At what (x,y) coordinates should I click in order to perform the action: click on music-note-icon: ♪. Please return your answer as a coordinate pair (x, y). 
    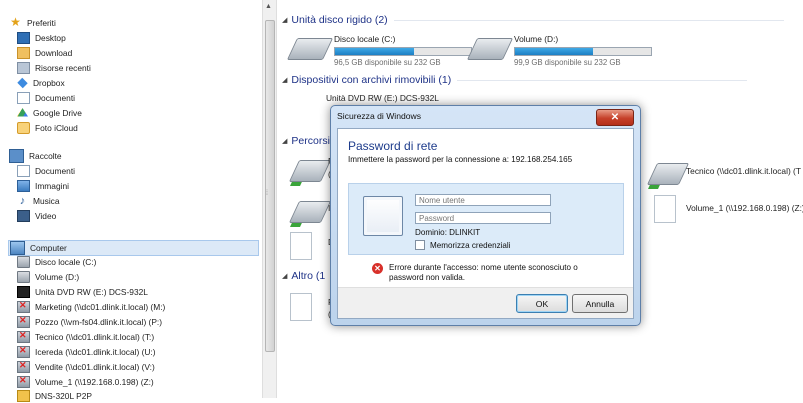
    Looking at the image, I should click on (22, 201).